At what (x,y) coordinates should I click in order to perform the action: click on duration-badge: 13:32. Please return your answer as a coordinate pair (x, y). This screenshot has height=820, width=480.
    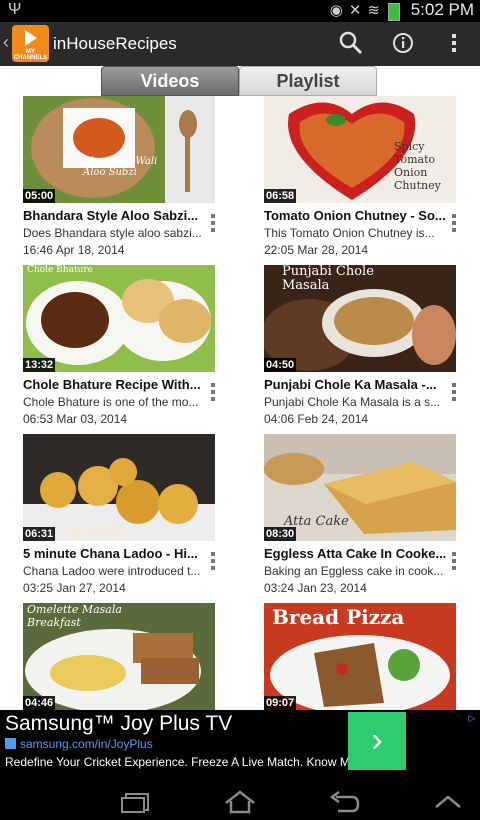
    Looking at the image, I should click on (39, 365).